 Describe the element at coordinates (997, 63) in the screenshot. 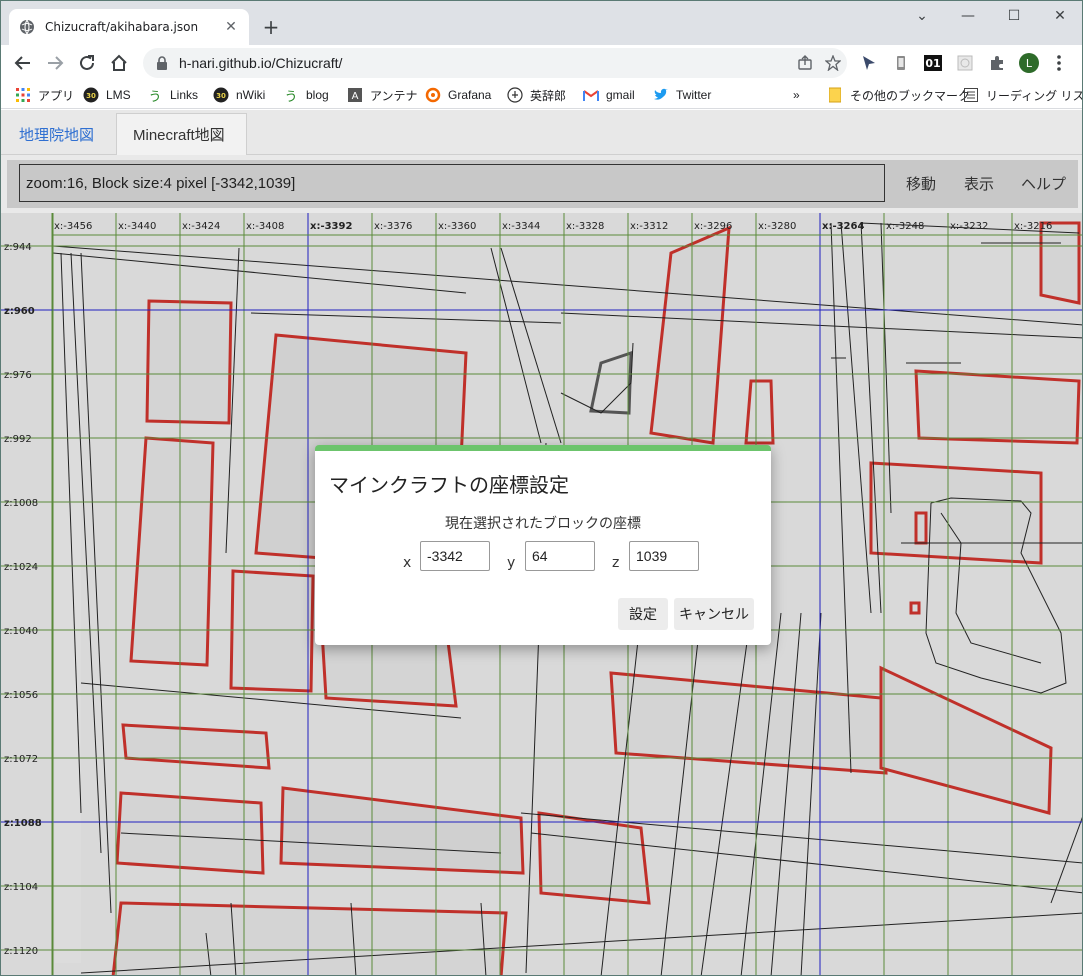

I see `extensions-puzzle-icon` at that location.